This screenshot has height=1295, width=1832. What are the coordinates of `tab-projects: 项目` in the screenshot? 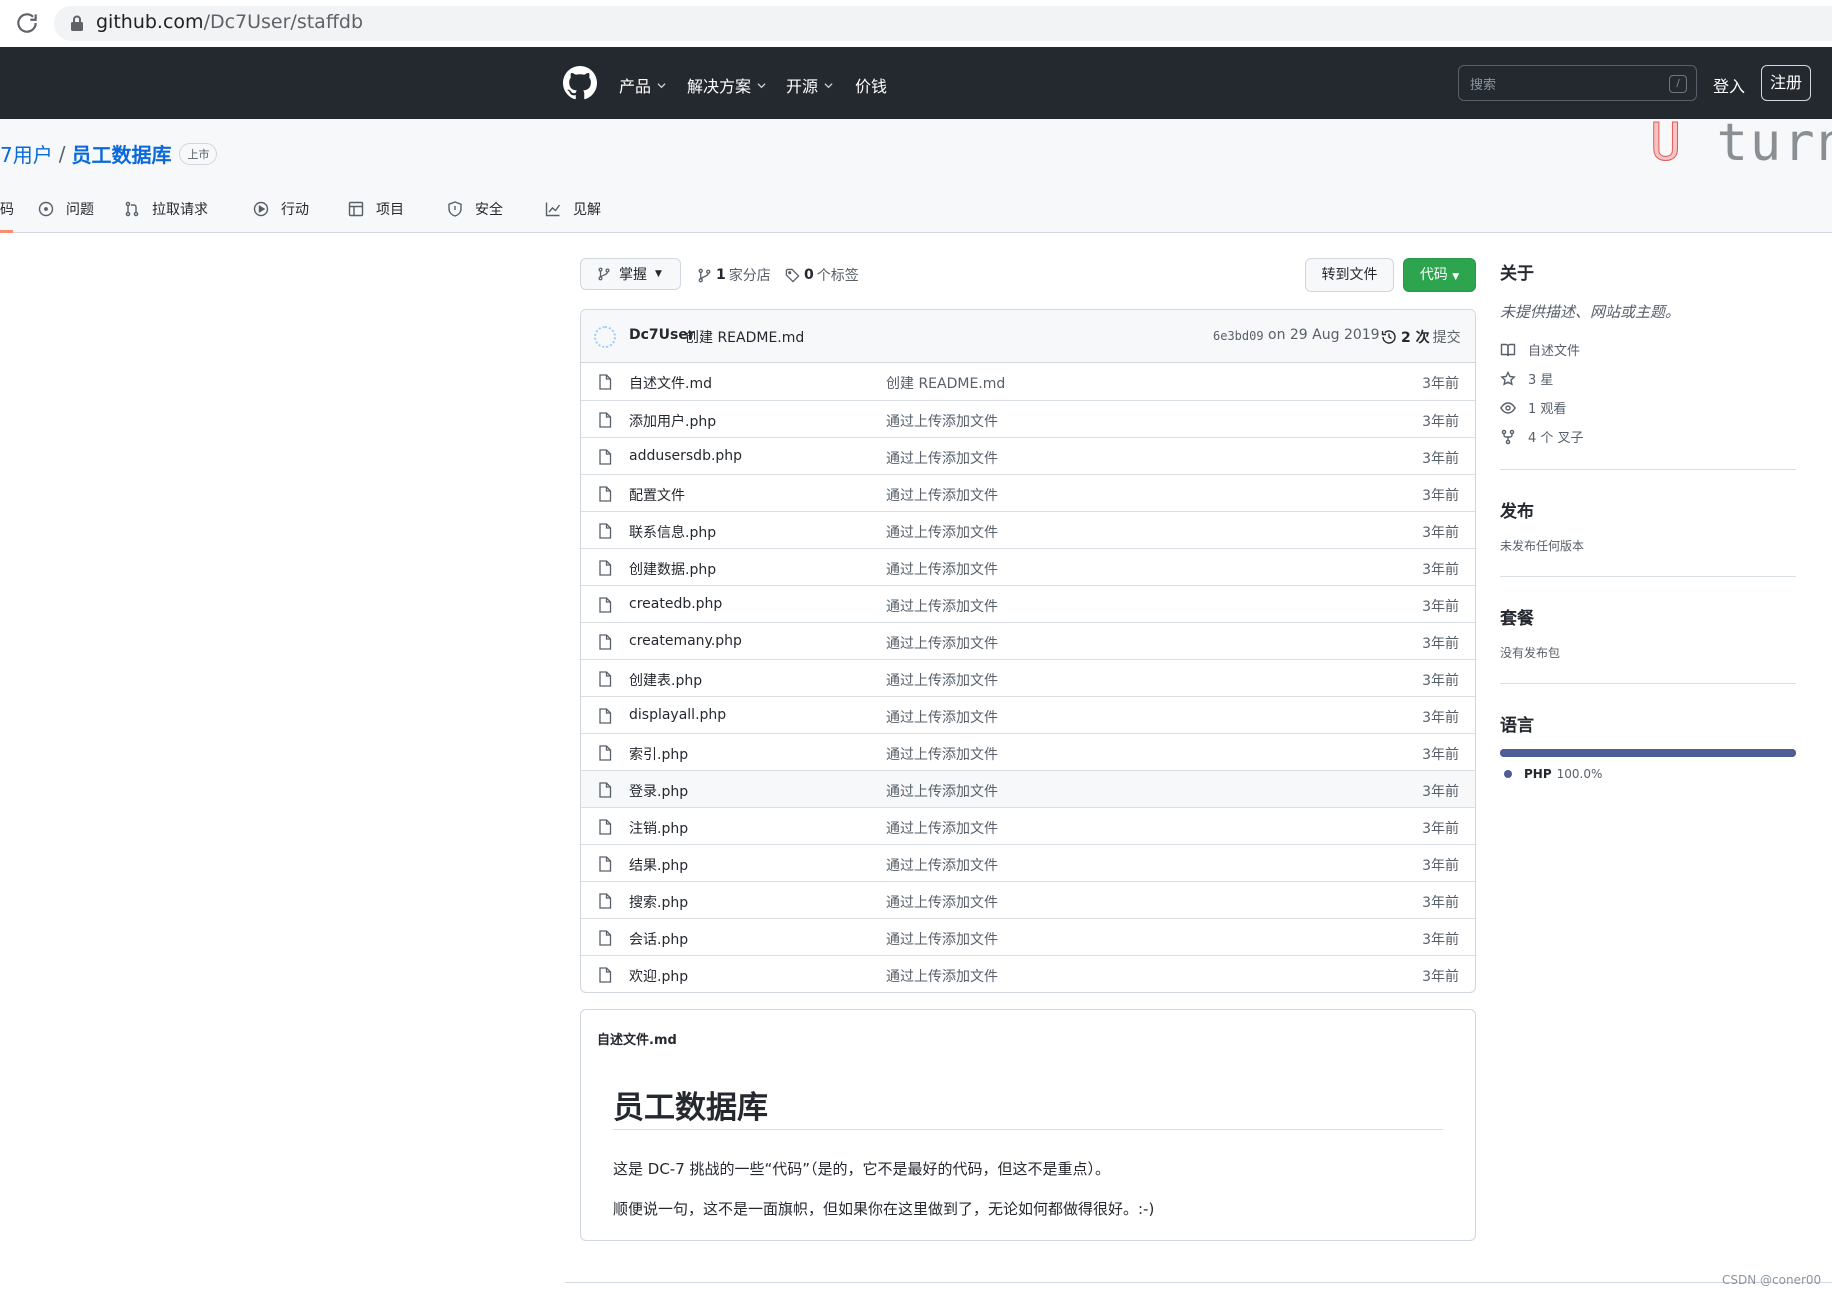 It's located at (376, 216).